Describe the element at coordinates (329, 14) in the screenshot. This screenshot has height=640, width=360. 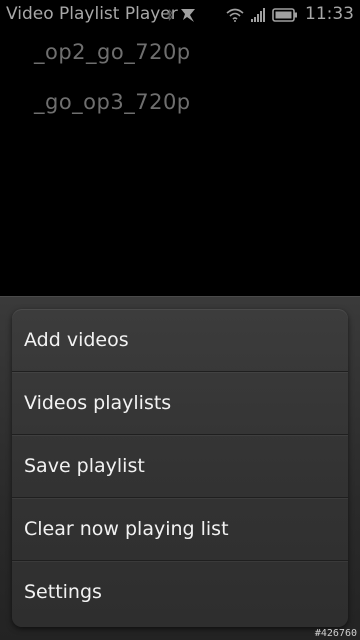
I see `clock: 11:33` at that location.